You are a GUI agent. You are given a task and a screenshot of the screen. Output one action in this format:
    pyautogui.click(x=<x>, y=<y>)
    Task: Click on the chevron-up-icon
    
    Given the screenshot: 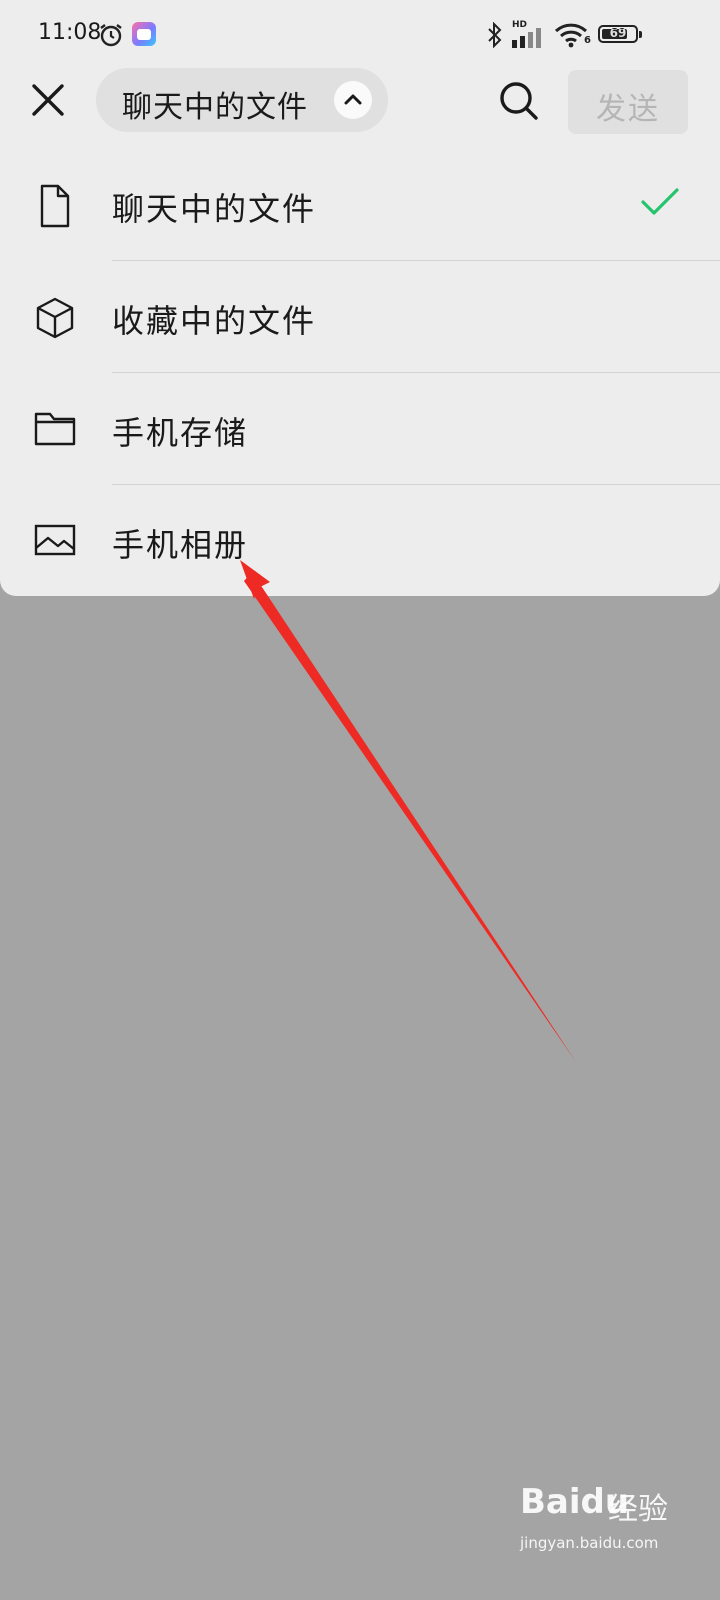 What is the action you would take?
    pyautogui.click(x=353, y=100)
    